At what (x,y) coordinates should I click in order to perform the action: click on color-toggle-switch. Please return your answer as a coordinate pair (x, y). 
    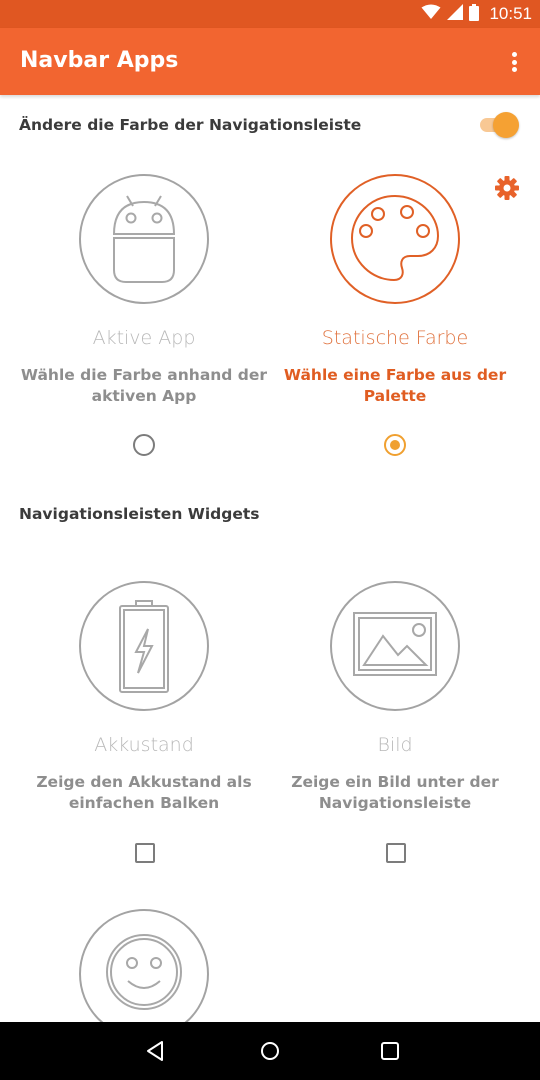
    Looking at the image, I should click on (499, 125).